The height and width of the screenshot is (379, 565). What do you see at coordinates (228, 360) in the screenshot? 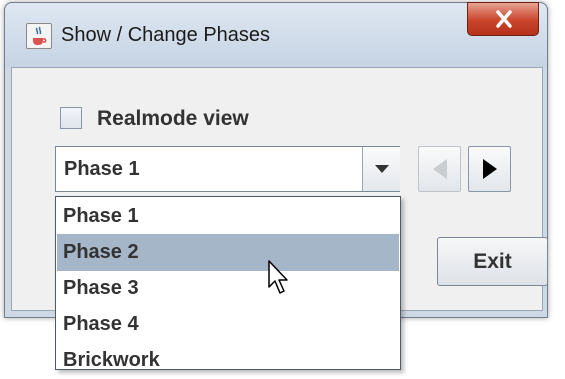
I see `dropdown-option-brickwork: Brickwork` at bounding box center [228, 360].